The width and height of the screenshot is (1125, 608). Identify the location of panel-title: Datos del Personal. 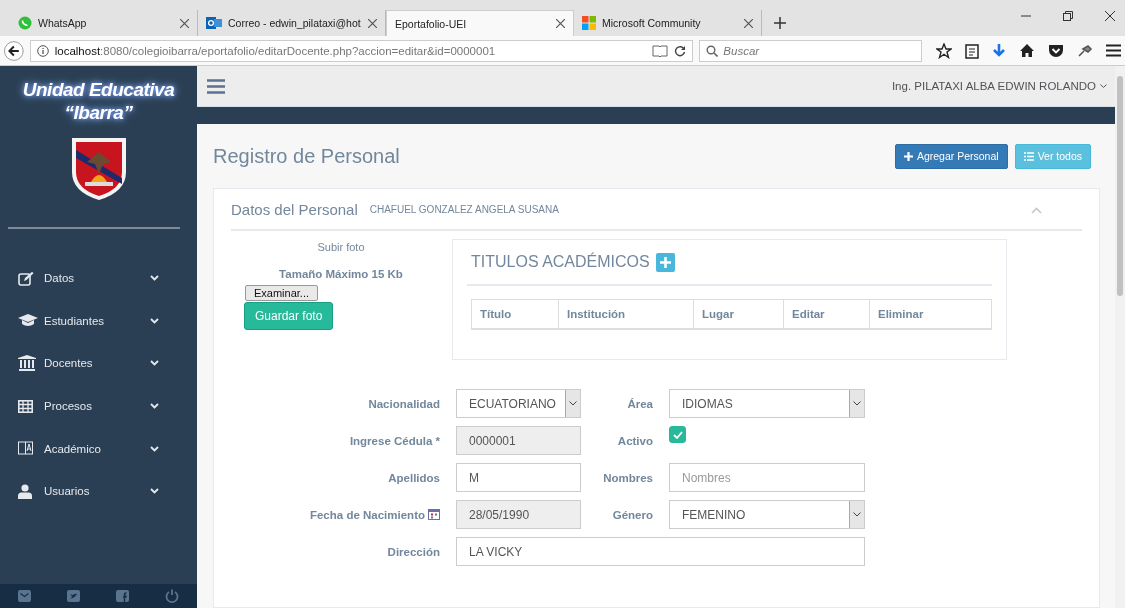
(294, 209).